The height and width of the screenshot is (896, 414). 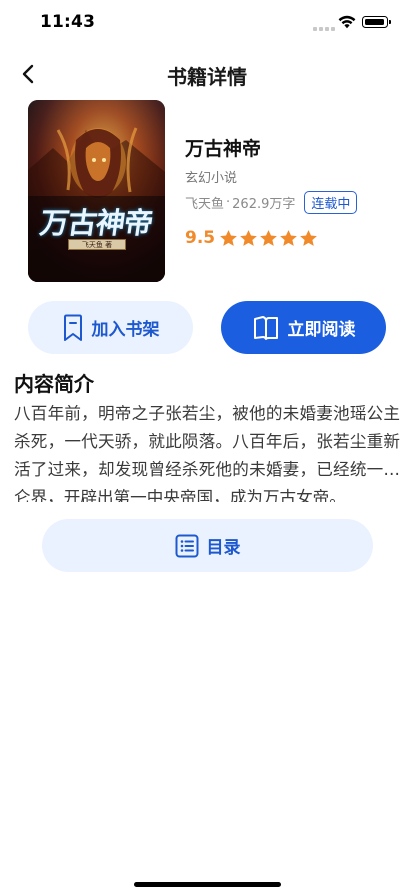 What do you see at coordinates (347, 22) in the screenshot?
I see `wifi-icon` at bounding box center [347, 22].